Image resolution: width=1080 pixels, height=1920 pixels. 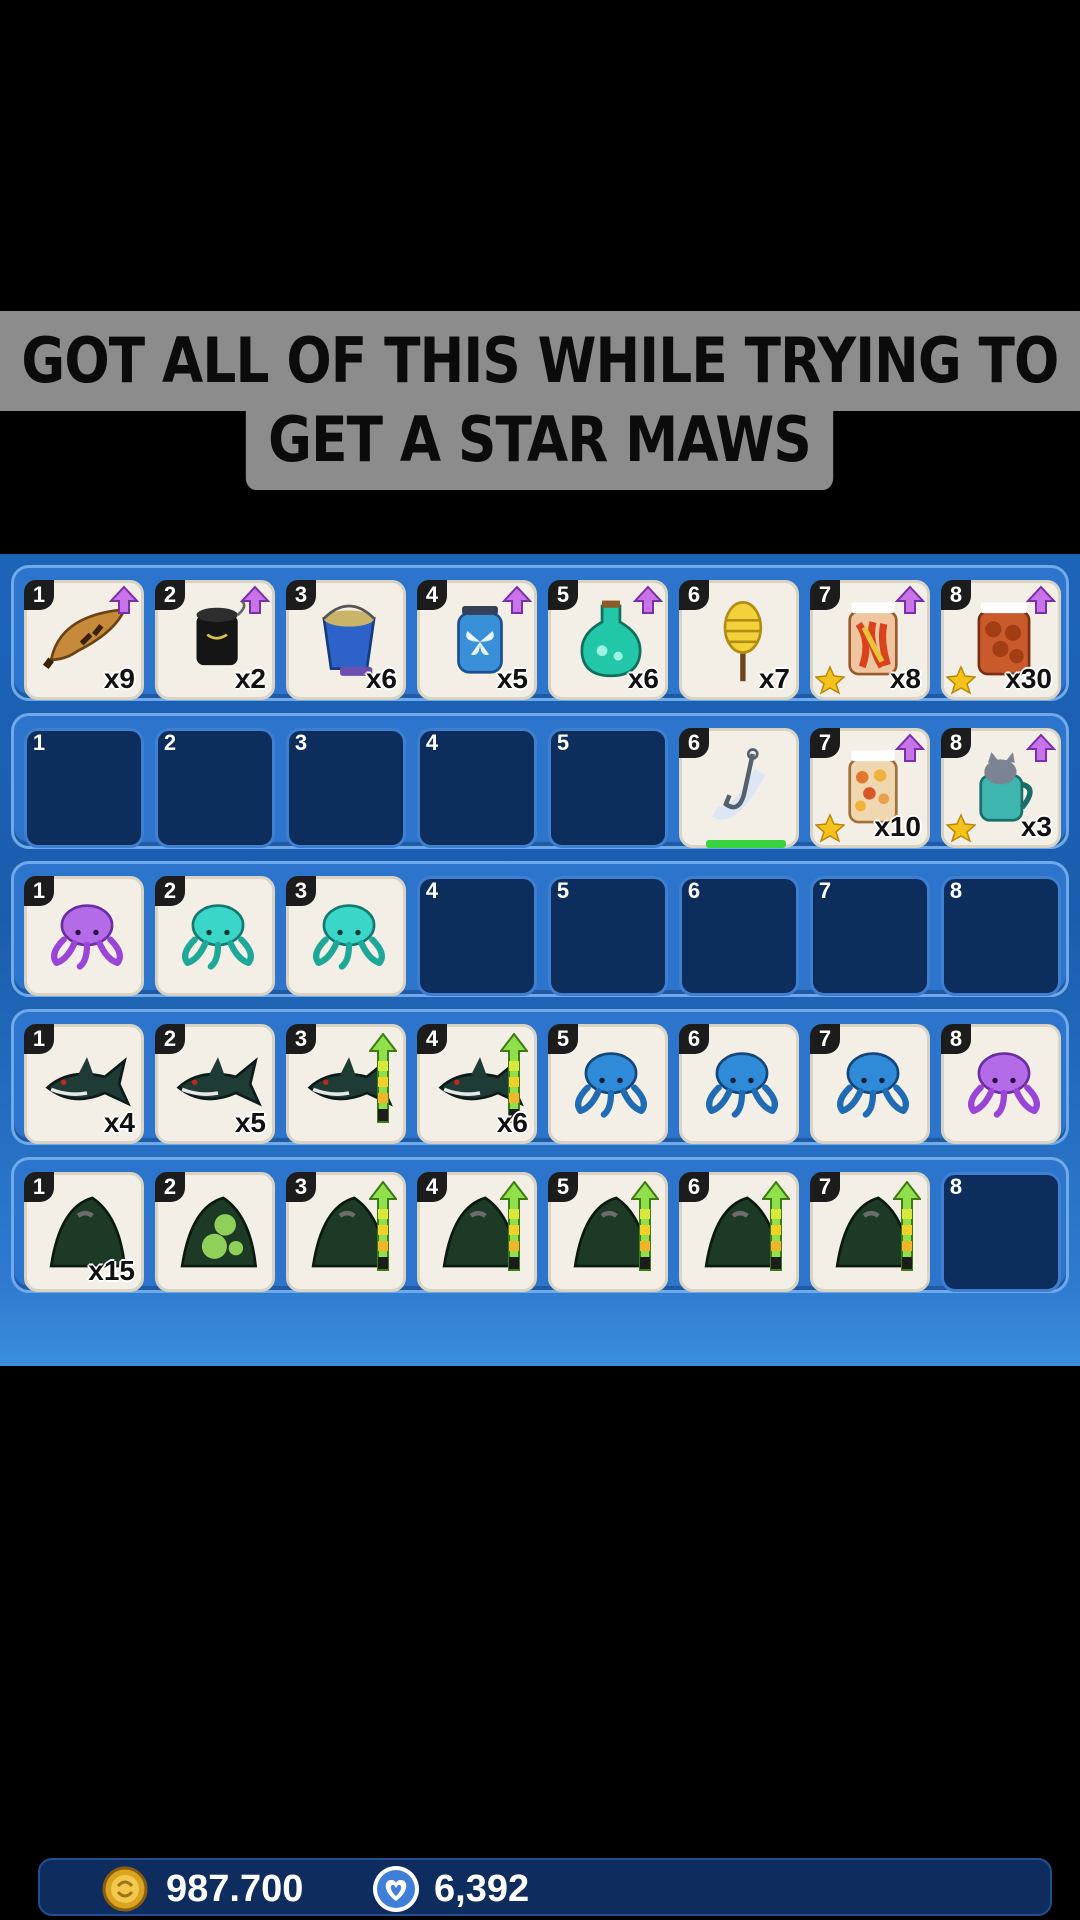 What do you see at coordinates (250, 678) in the screenshot?
I see `item-quantity: x2` at bounding box center [250, 678].